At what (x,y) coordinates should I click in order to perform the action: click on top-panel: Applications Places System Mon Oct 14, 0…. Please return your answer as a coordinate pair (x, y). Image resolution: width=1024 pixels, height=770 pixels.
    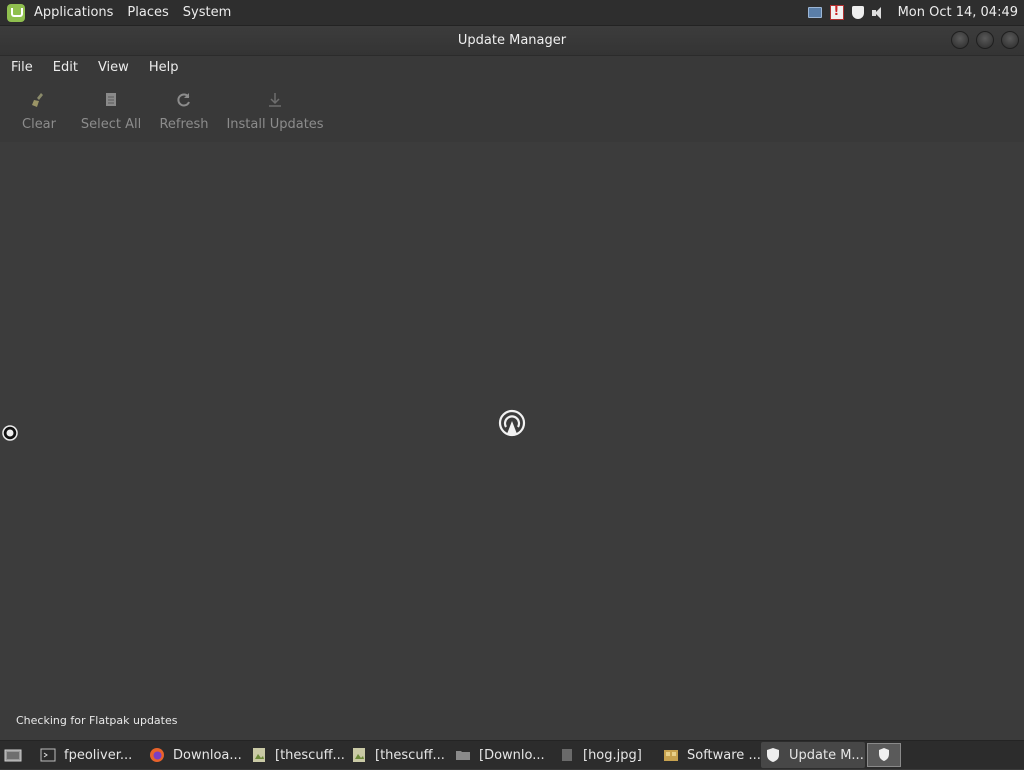
    Looking at the image, I should click on (512, 13).